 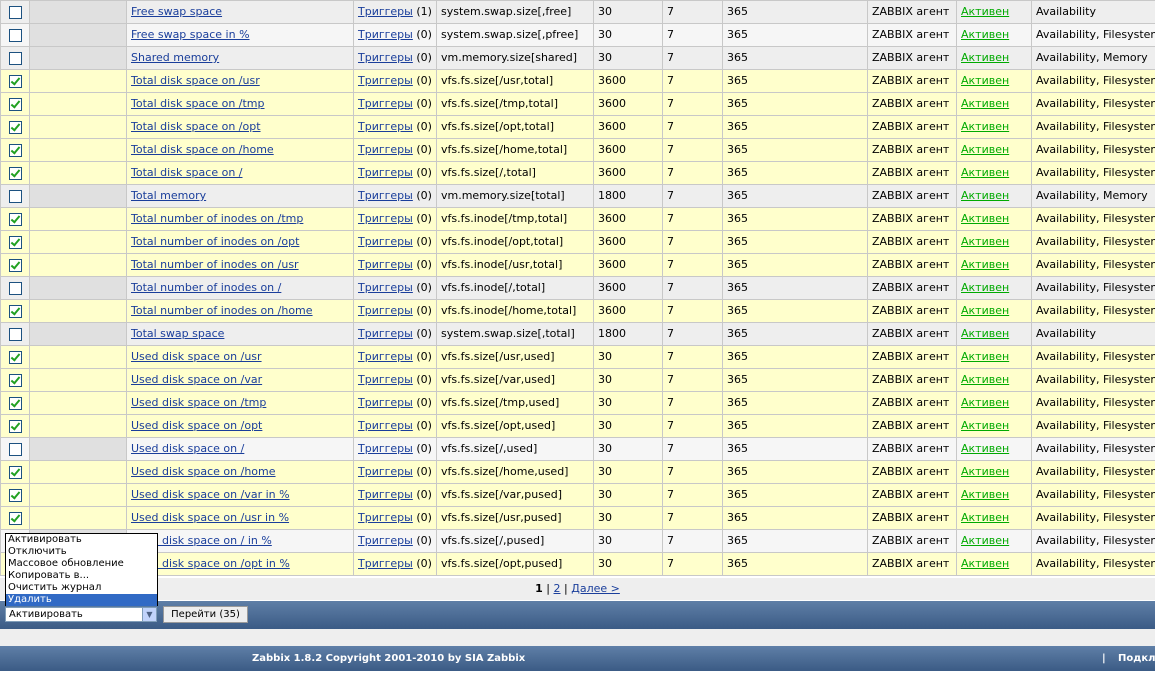 What do you see at coordinates (81, 600) in the screenshot?
I see `dropdown-option: Удалить` at bounding box center [81, 600].